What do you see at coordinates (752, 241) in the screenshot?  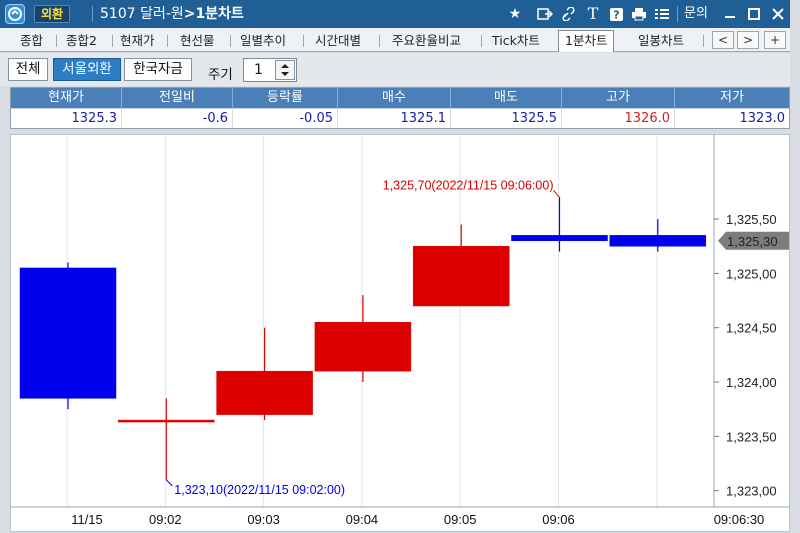 I see `current-price-label: 1,325,30` at bounding box center [752, 241].